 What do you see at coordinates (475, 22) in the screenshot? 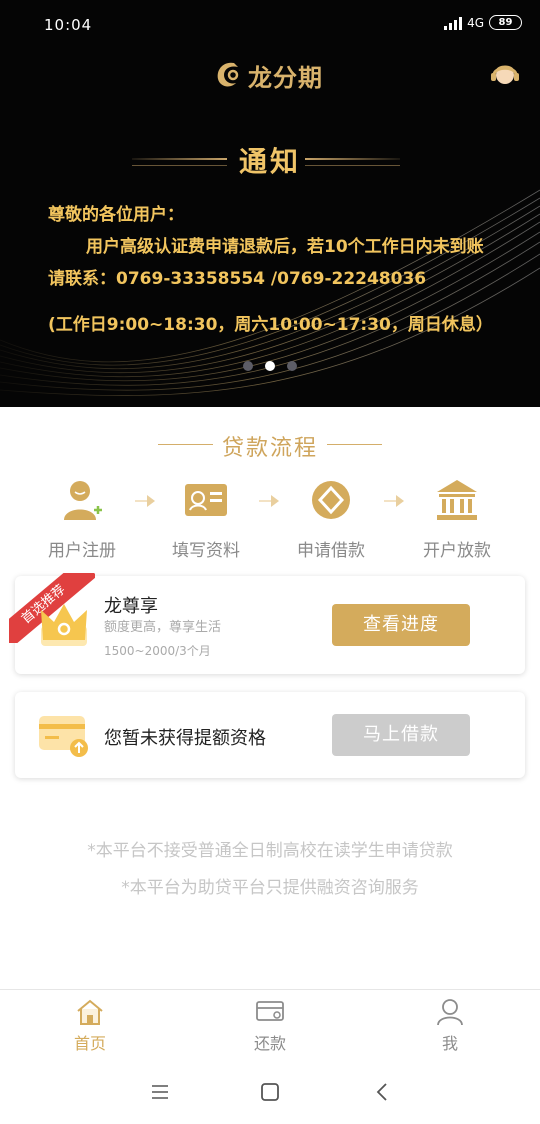
I see `network-type: 4G` at bounding box center [475, 22].